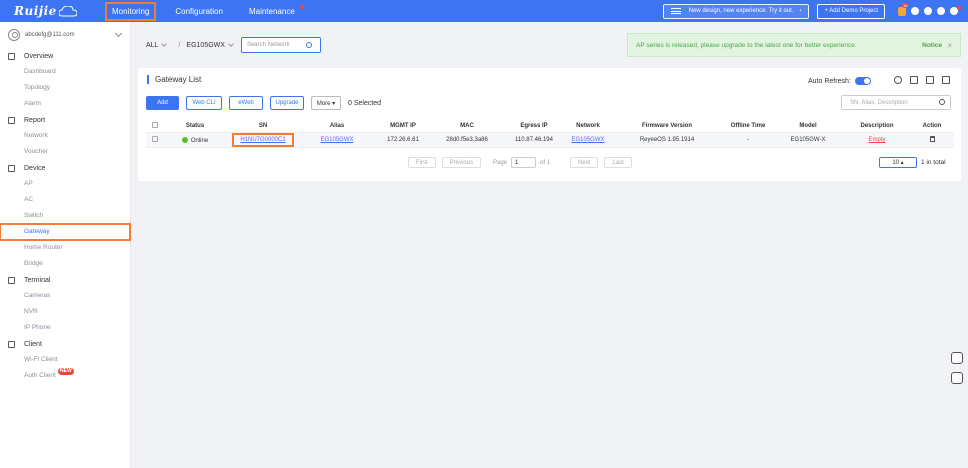  I want to click on mac-cell: 28d0.f5e3.3a86, so click(467, 140).